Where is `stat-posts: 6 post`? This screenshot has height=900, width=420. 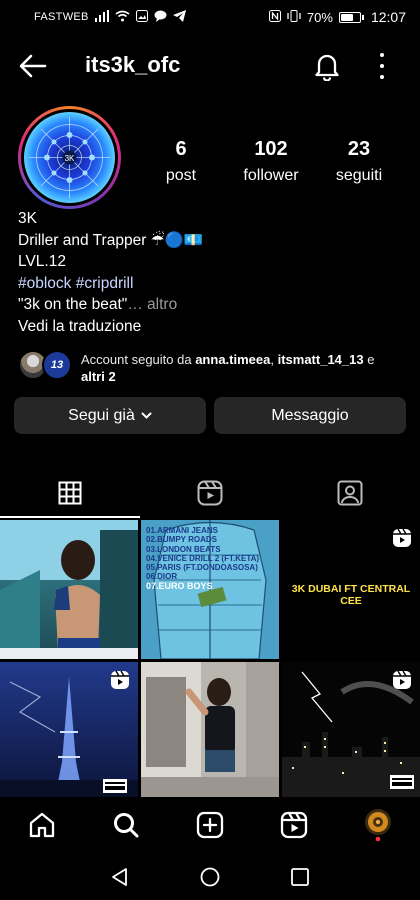
stat-posts: 6 post is located at coordinates (181, 161).